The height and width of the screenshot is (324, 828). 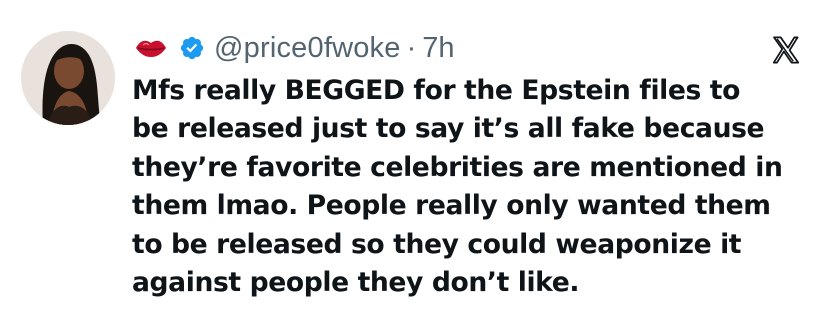 I want to click on verified-badge-icon, so click(x=192, y=48).